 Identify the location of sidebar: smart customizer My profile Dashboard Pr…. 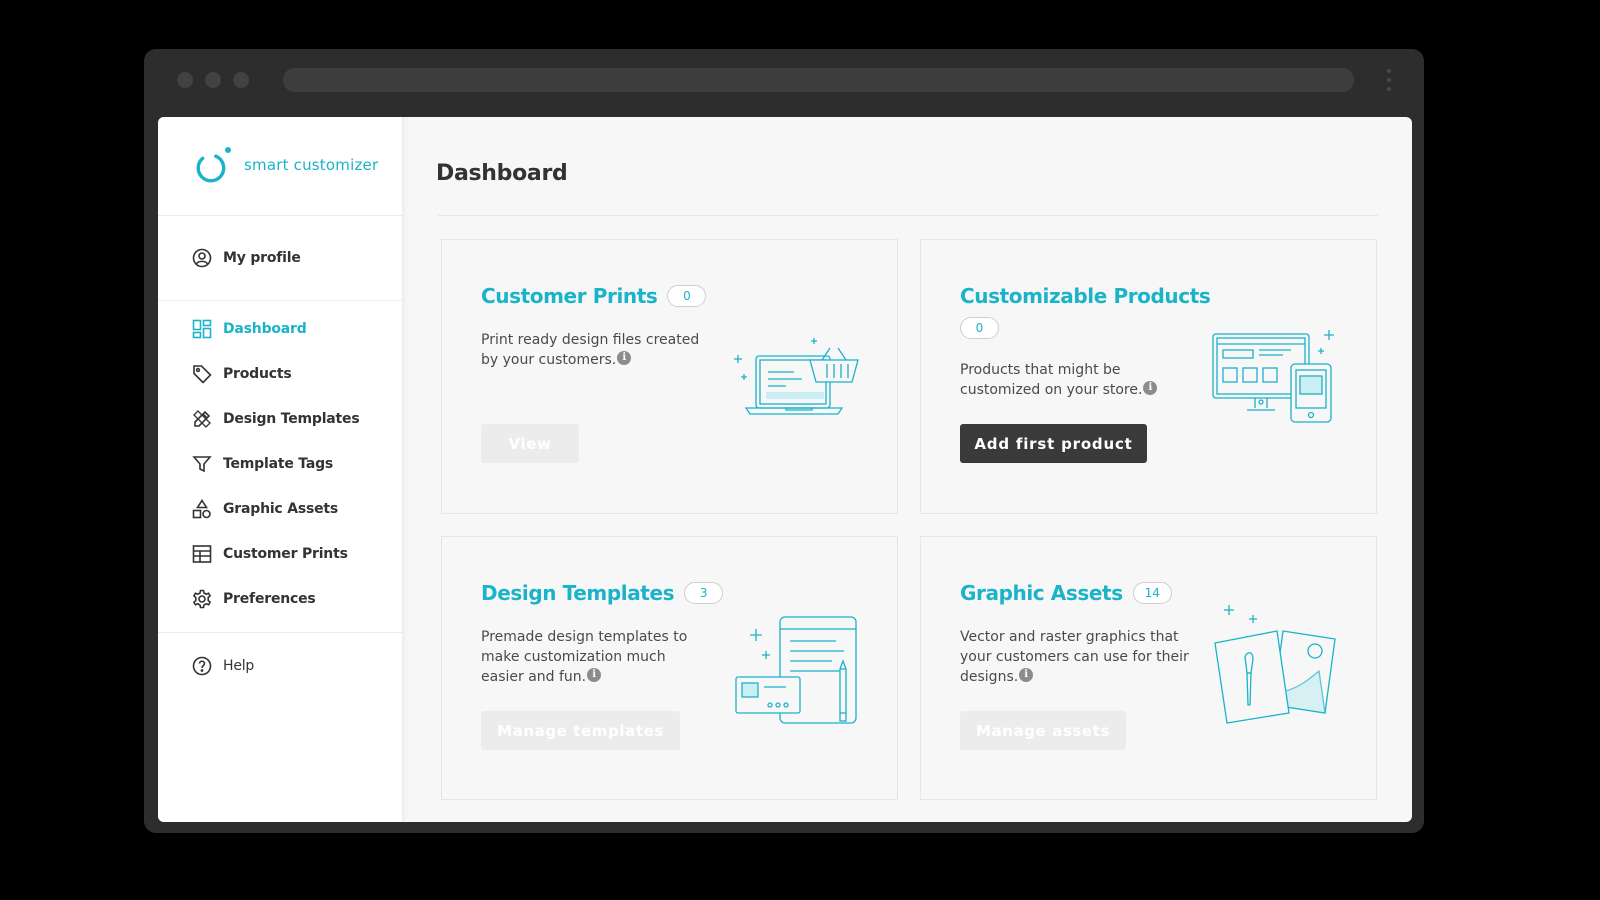
(280, 469).